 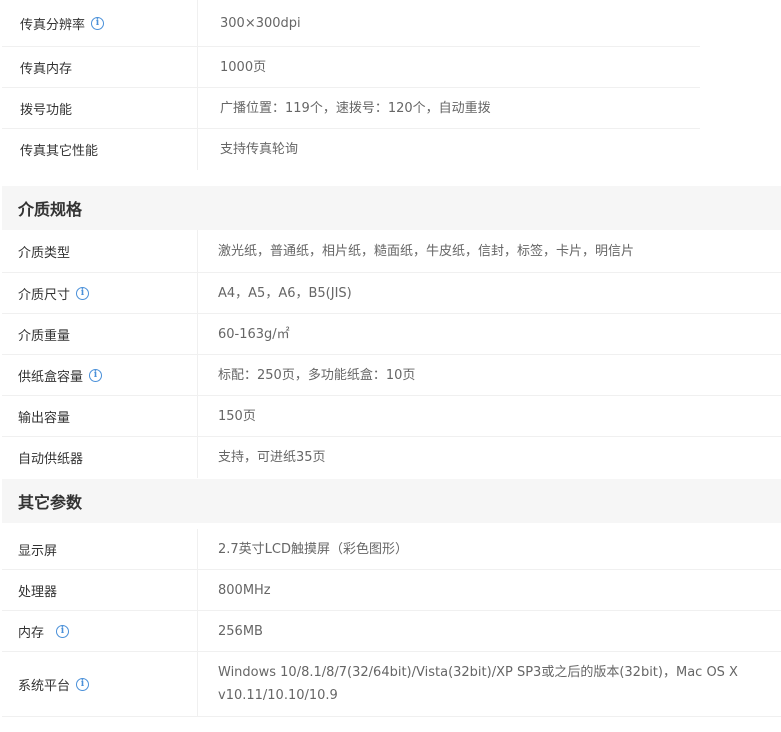 I want to click on spec-value: 150页, so click(x=237, y=416).